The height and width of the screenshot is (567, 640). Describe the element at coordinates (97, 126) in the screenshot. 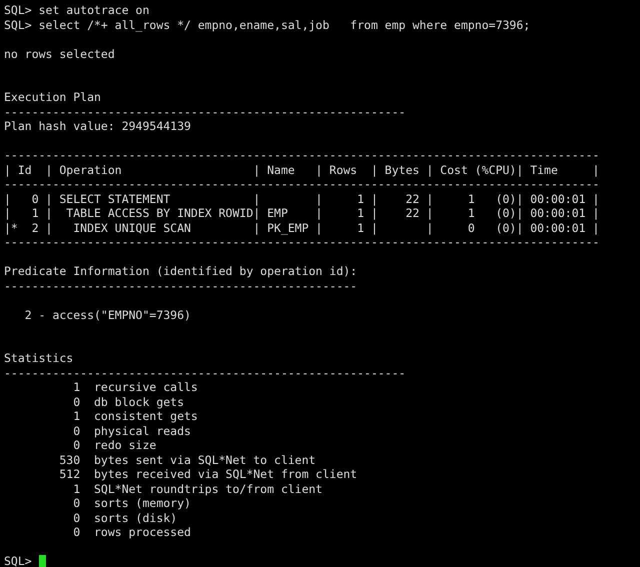

I see `terminal-line: Plan hash value: 2949544139` at that location.